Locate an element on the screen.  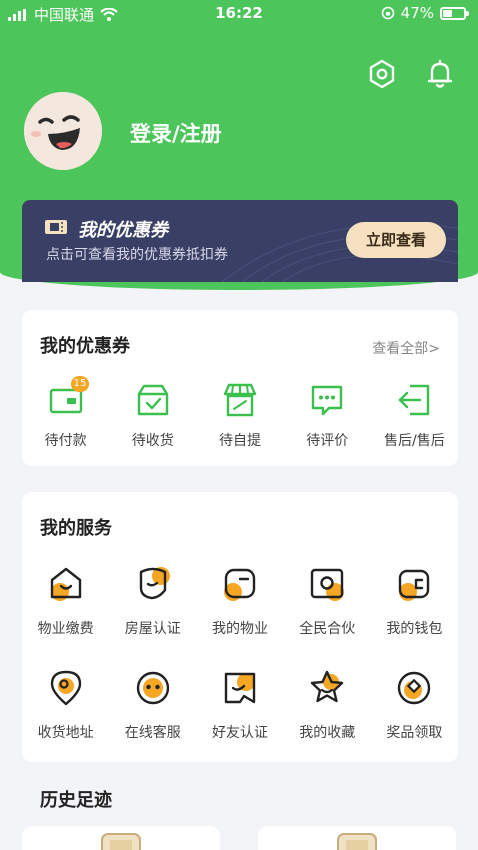
login-register-link: 登录/注册 is located at coordinates (176, 133).